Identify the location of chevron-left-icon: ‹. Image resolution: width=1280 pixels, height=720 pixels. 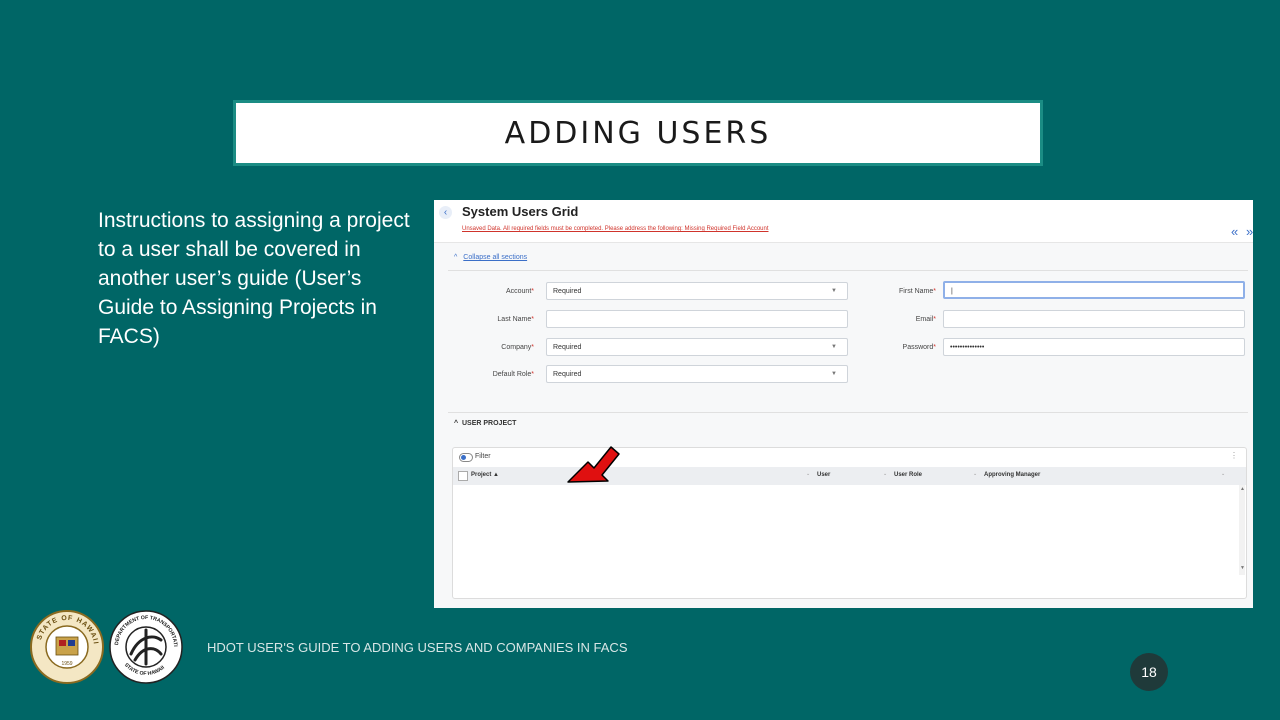
(445, 212).